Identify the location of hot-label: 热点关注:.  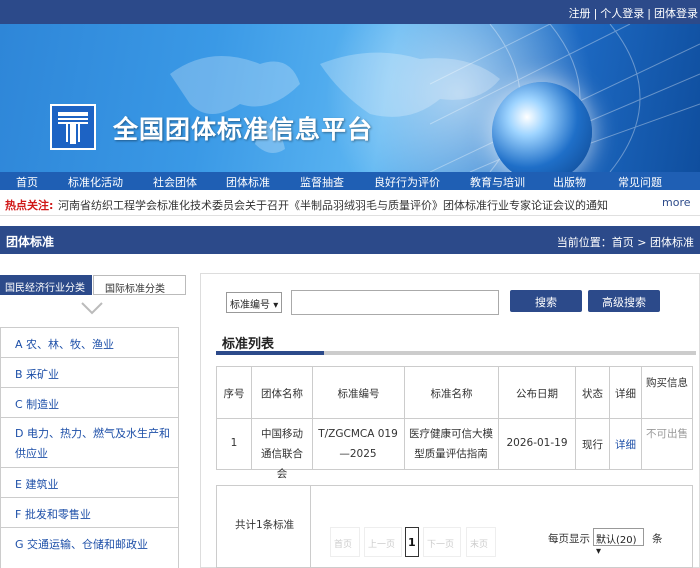
(29, 205).